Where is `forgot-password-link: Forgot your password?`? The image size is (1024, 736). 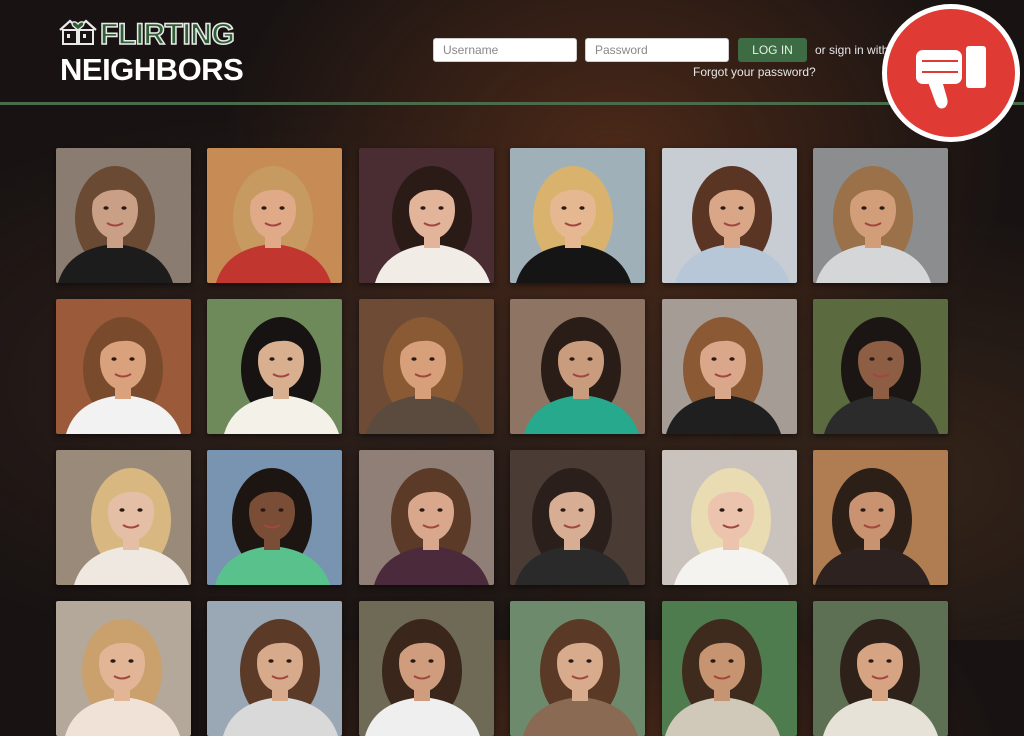
forgot-password-link: Forgot your password? is located at coordinates (754, 72).